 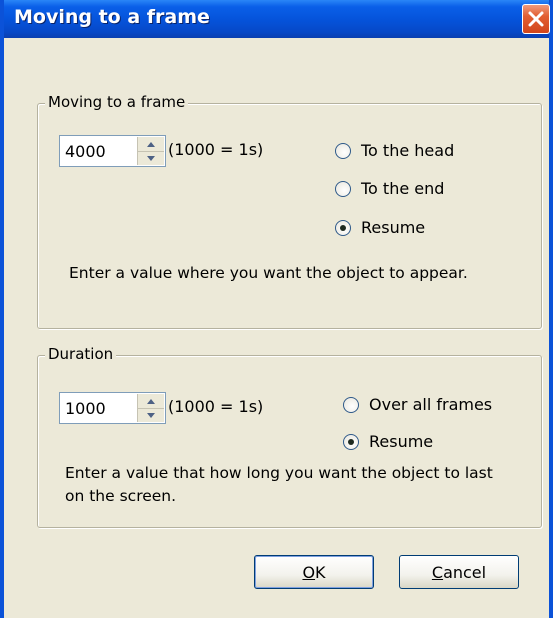 I want to click on frame-value-stepper: 4000, so click(x=112, y=151).